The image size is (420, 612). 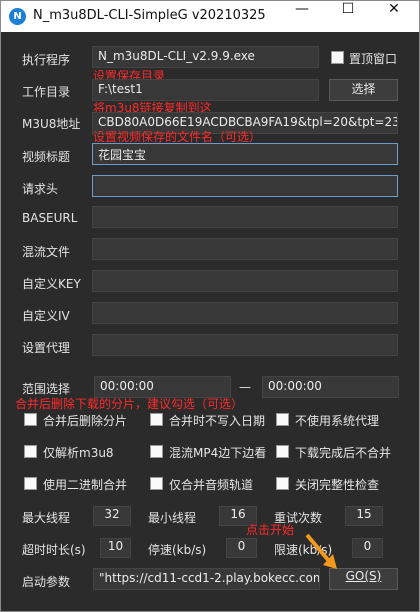 I want to click on exe-label: 执行程序, so click(x=46, y=60).